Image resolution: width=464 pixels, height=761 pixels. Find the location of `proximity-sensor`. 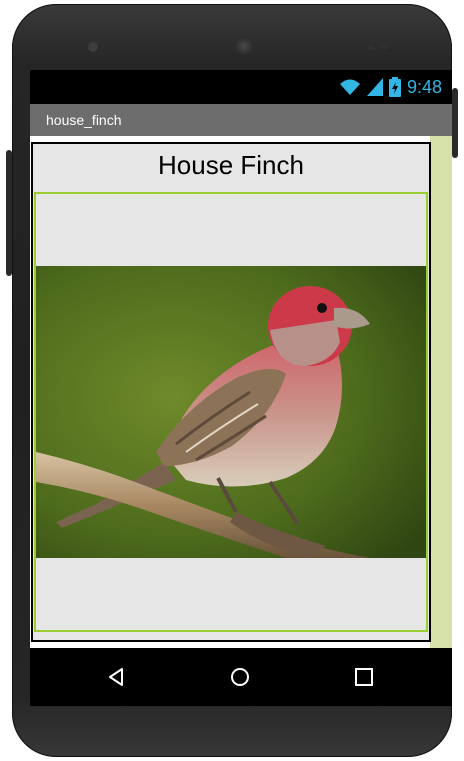

proximity-sensor is located at coordinates (371, 47).